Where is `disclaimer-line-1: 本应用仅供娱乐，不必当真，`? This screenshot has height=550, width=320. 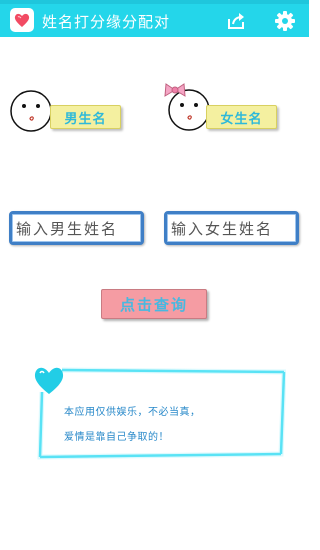
disclaimer-line-1: 本应用仅供娱乐，不必当真， is located at coordinates (132, 412).